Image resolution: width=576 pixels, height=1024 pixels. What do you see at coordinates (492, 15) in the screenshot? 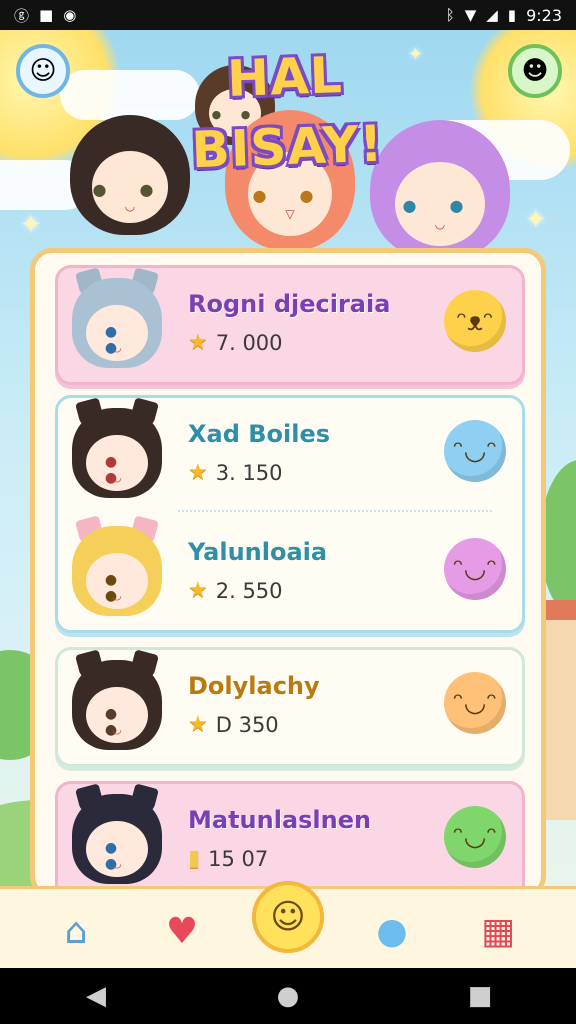
I see `signal-icon: ◢` at bounding box center [492, 15].